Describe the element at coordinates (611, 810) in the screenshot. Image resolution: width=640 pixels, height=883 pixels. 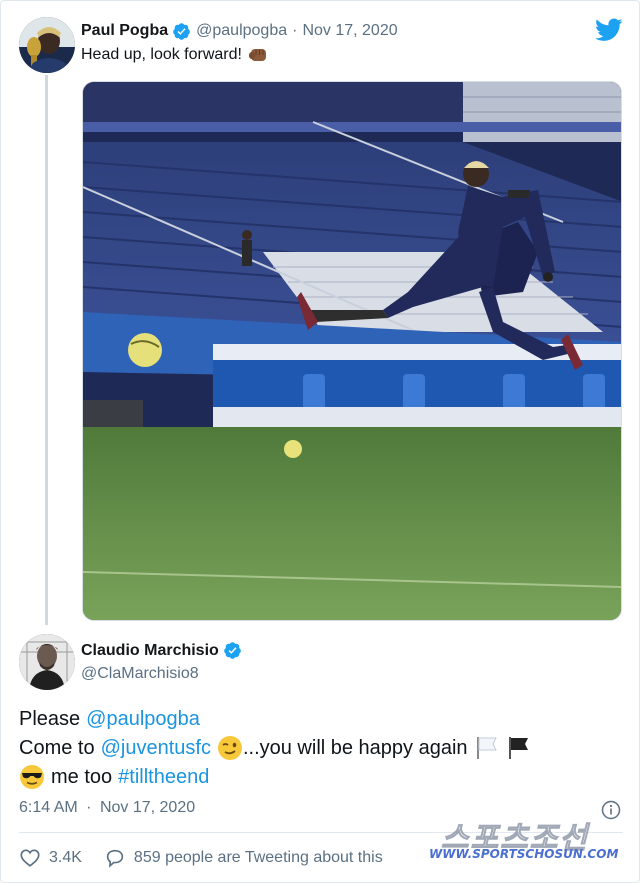
I see `info-icon` at that location.